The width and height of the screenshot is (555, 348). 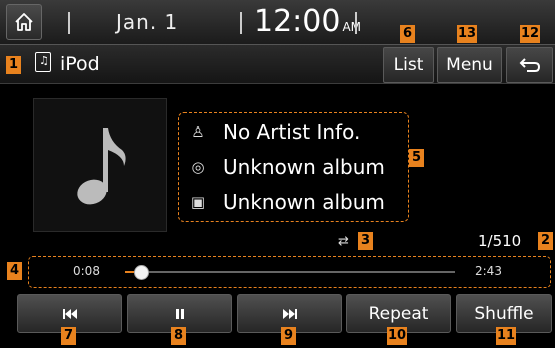 What do you see at coordinates (198, 167) in the screenshot?
I see `album-disc-icon: ◎` at bounding box center [198, 167].